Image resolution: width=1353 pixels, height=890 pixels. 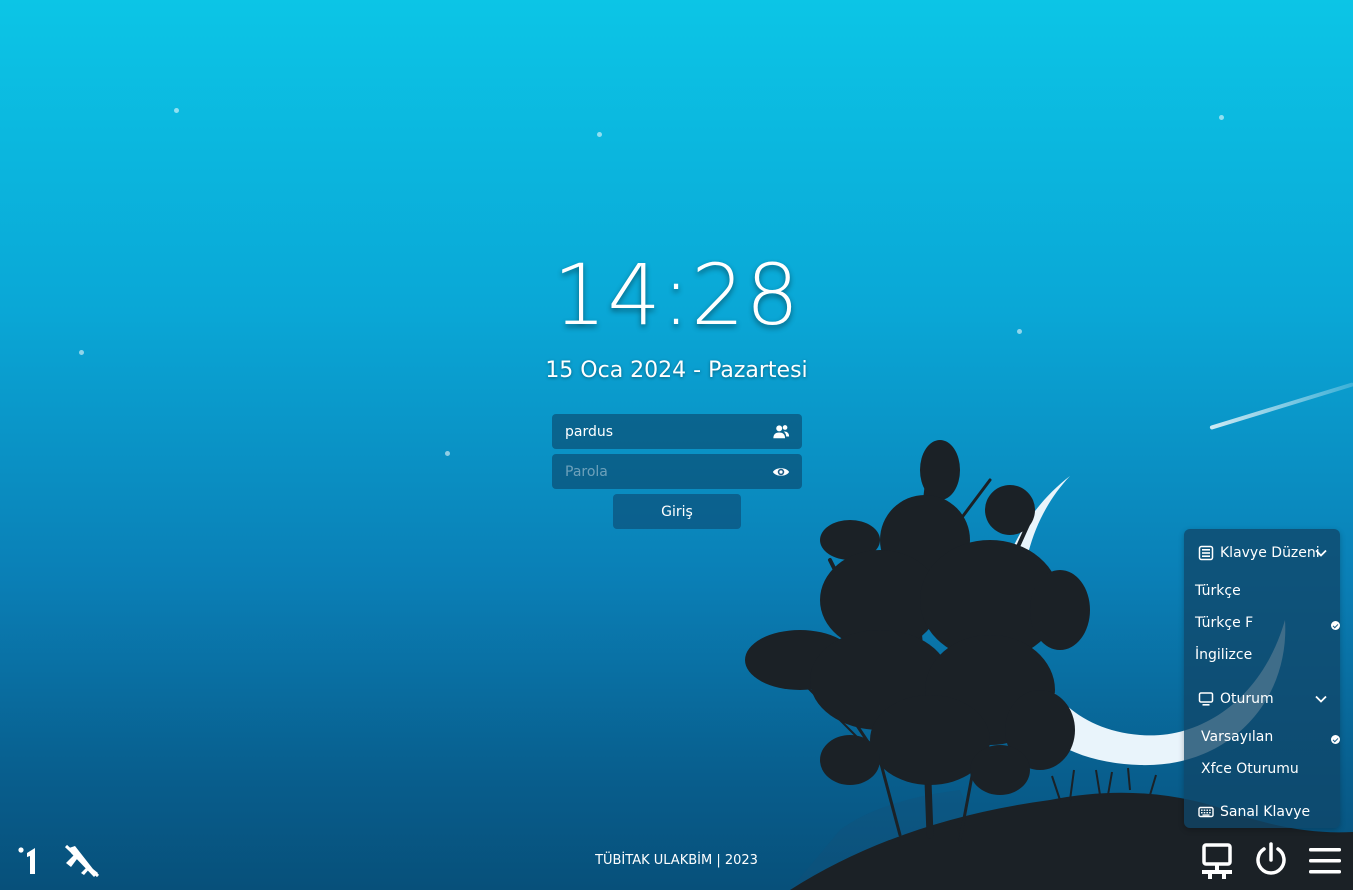 What do you see at coordinates (1271, 861) in the screenshot?
I see `power-icon` at bounding box center [1271, 861].